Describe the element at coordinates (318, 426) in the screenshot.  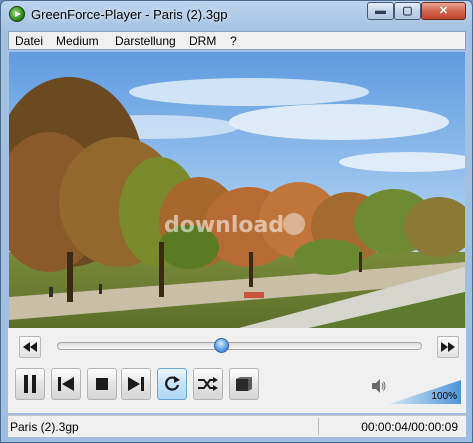
I see `status-divider` at that location.